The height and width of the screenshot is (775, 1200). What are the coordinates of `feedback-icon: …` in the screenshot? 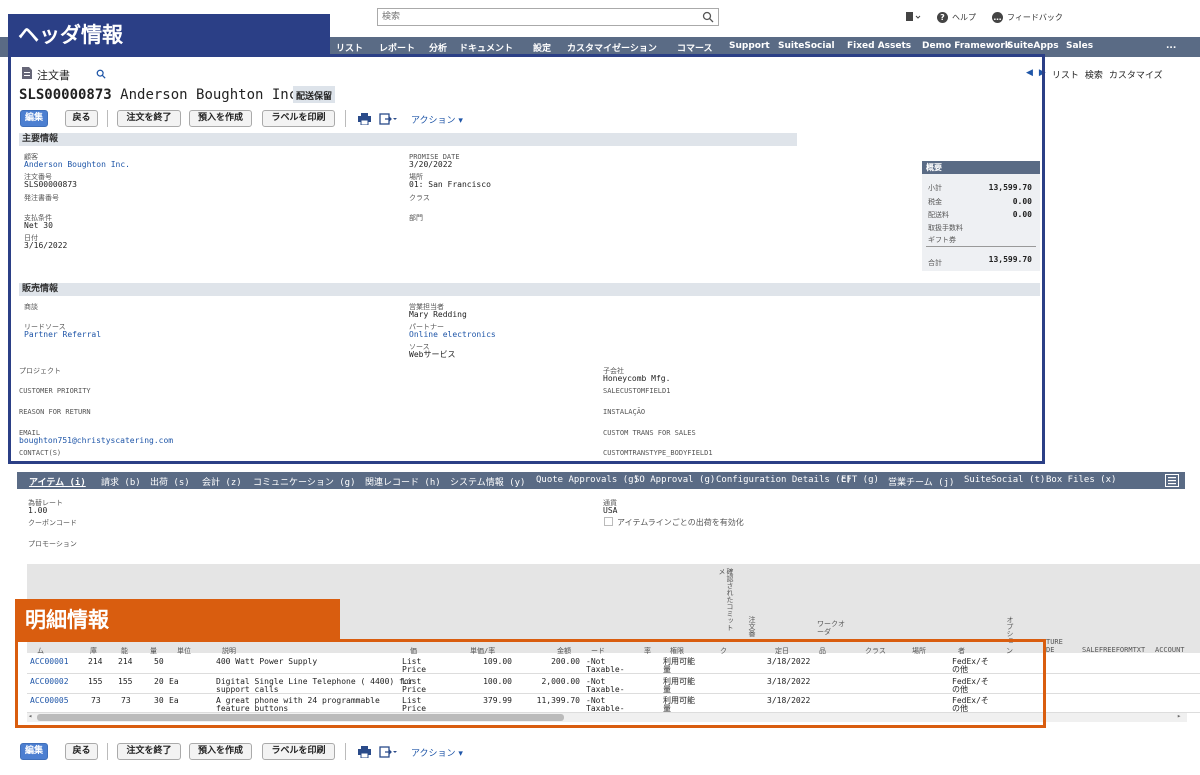 It's located at (997, 17).